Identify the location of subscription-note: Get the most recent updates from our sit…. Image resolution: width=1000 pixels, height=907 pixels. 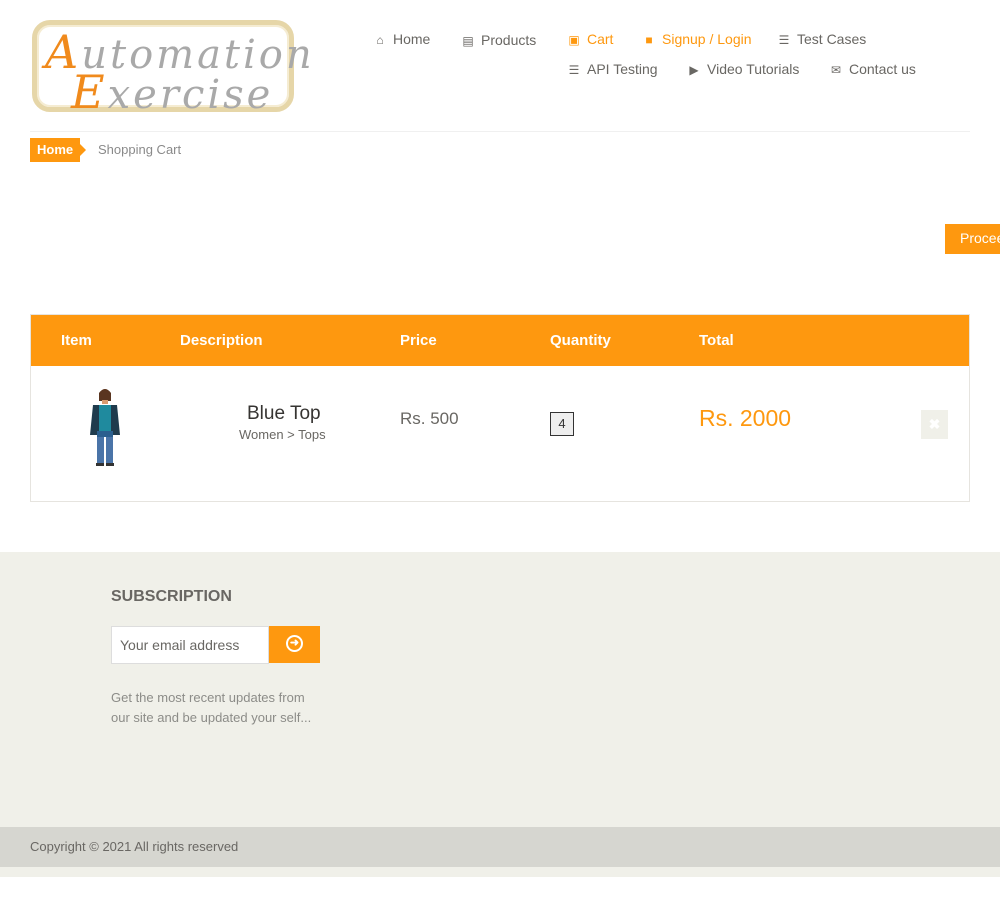
(211, 707).